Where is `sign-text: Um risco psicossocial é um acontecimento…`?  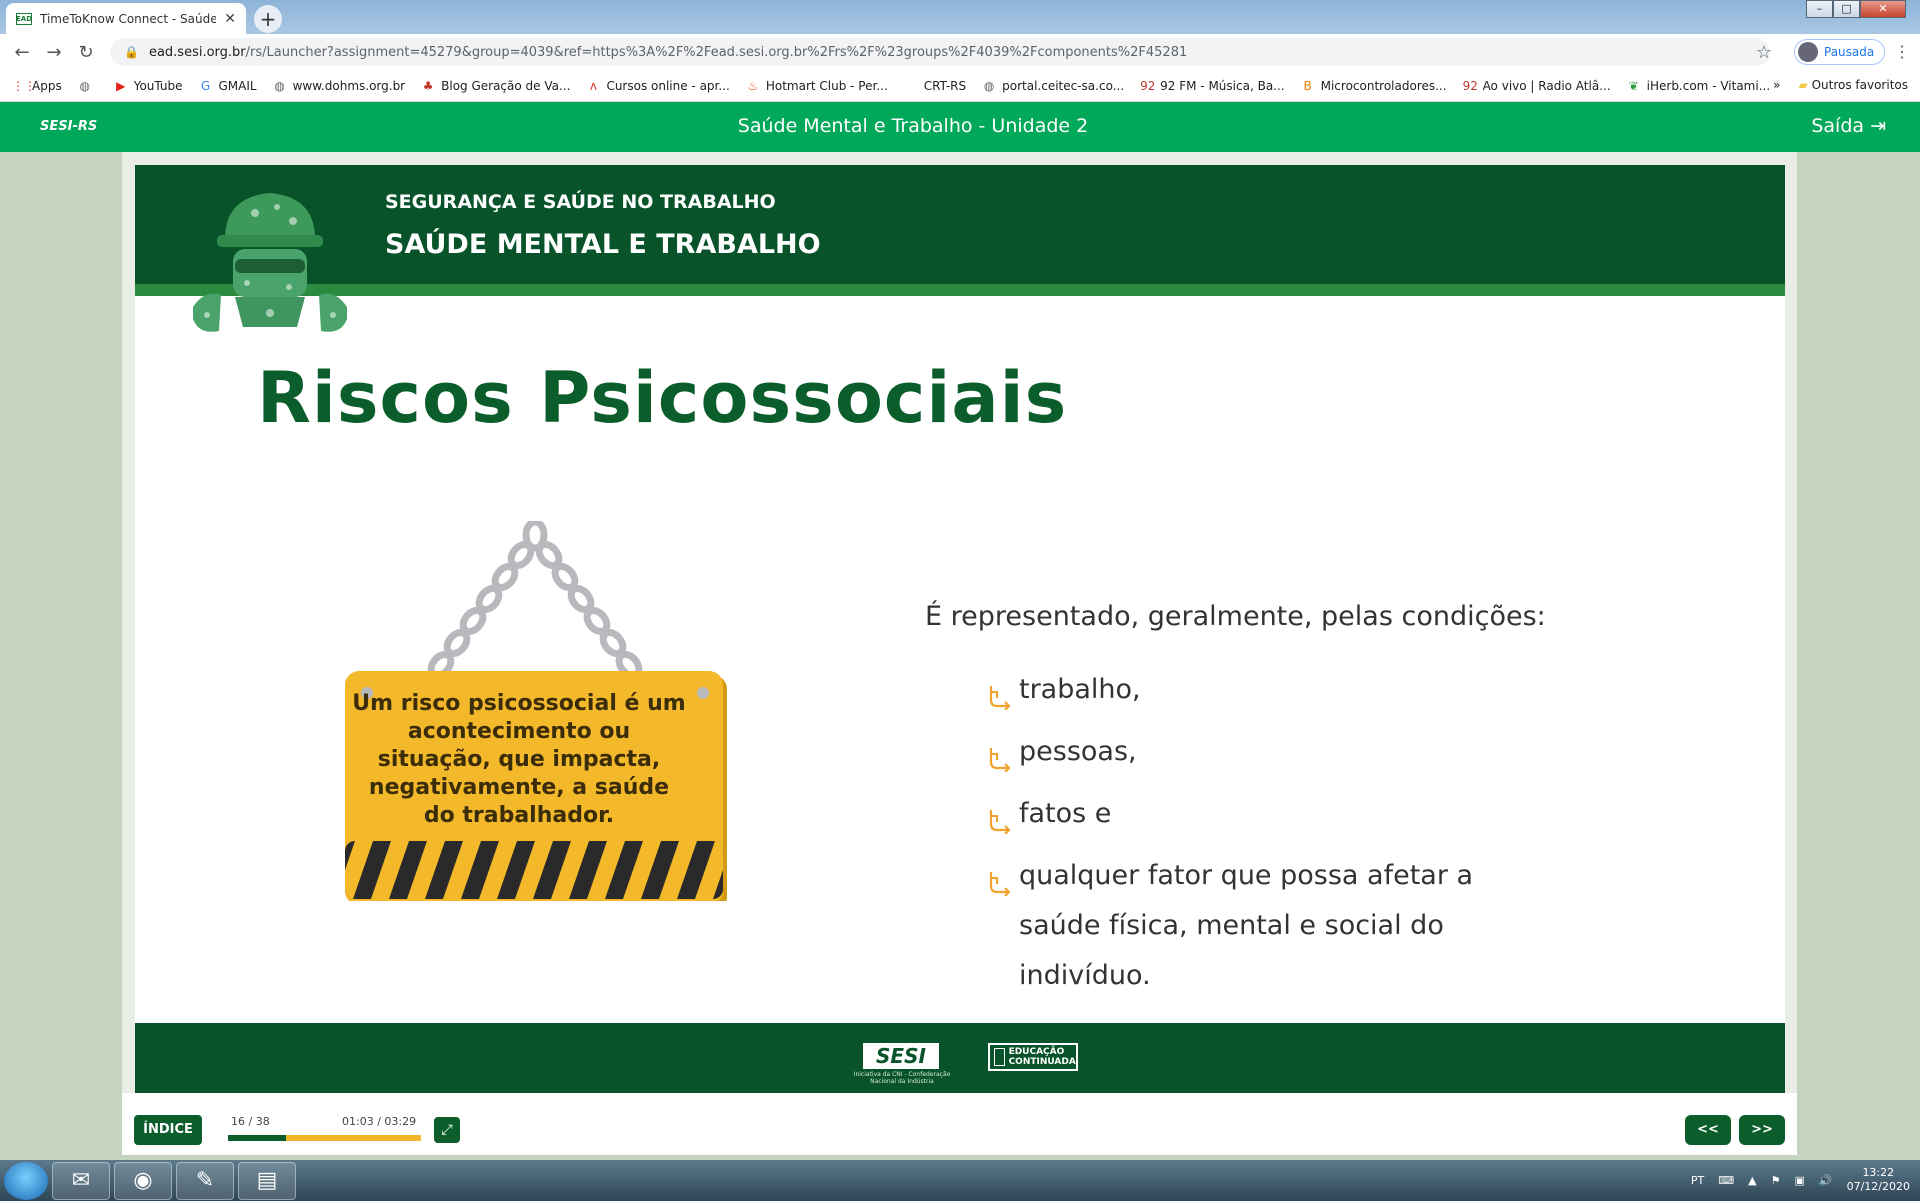
sign-text: Um risco psicossocial é um acontecimento… is located at coordinates (519, 759).